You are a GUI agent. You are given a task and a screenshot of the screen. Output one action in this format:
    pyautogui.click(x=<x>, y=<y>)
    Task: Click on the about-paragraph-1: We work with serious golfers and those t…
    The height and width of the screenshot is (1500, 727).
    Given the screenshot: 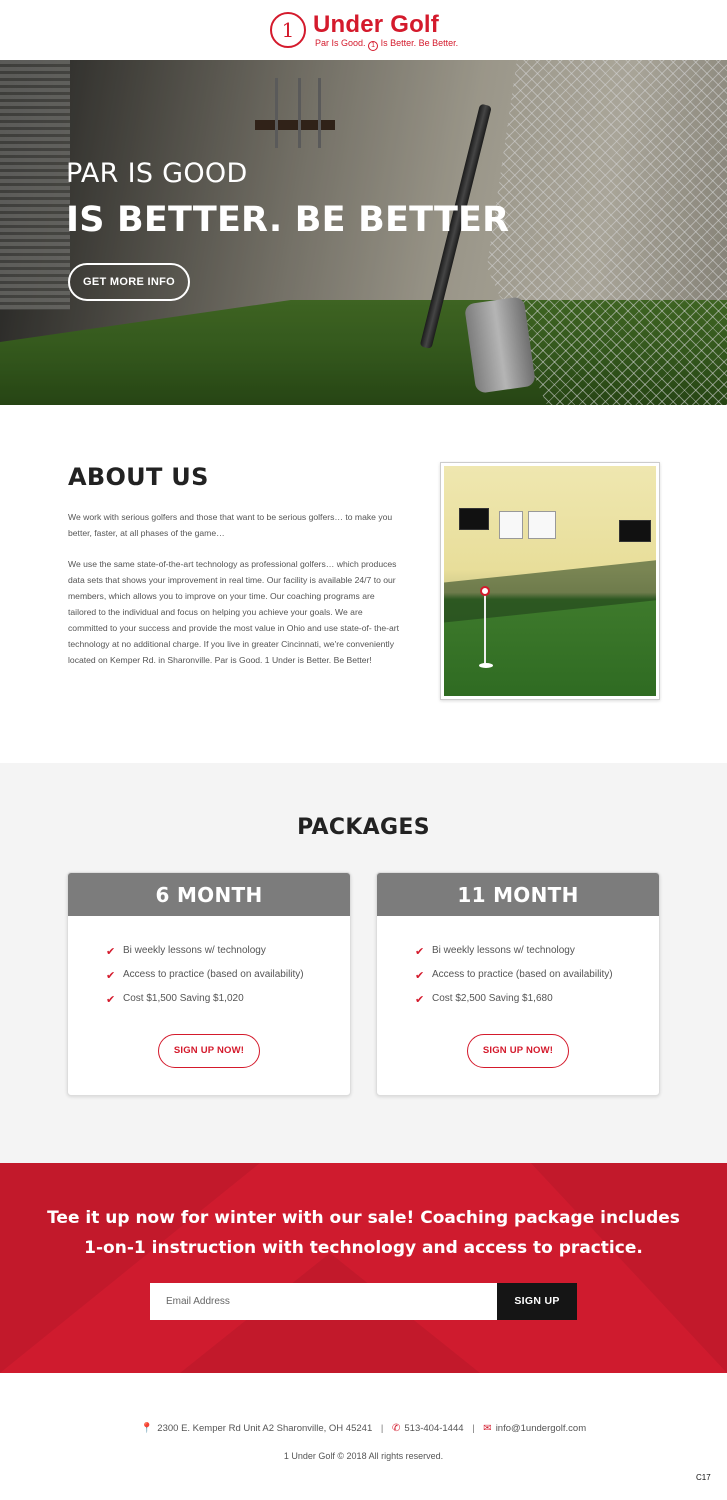 What is the action you would take?
    pyautogui.click(x=230, y=525)
    